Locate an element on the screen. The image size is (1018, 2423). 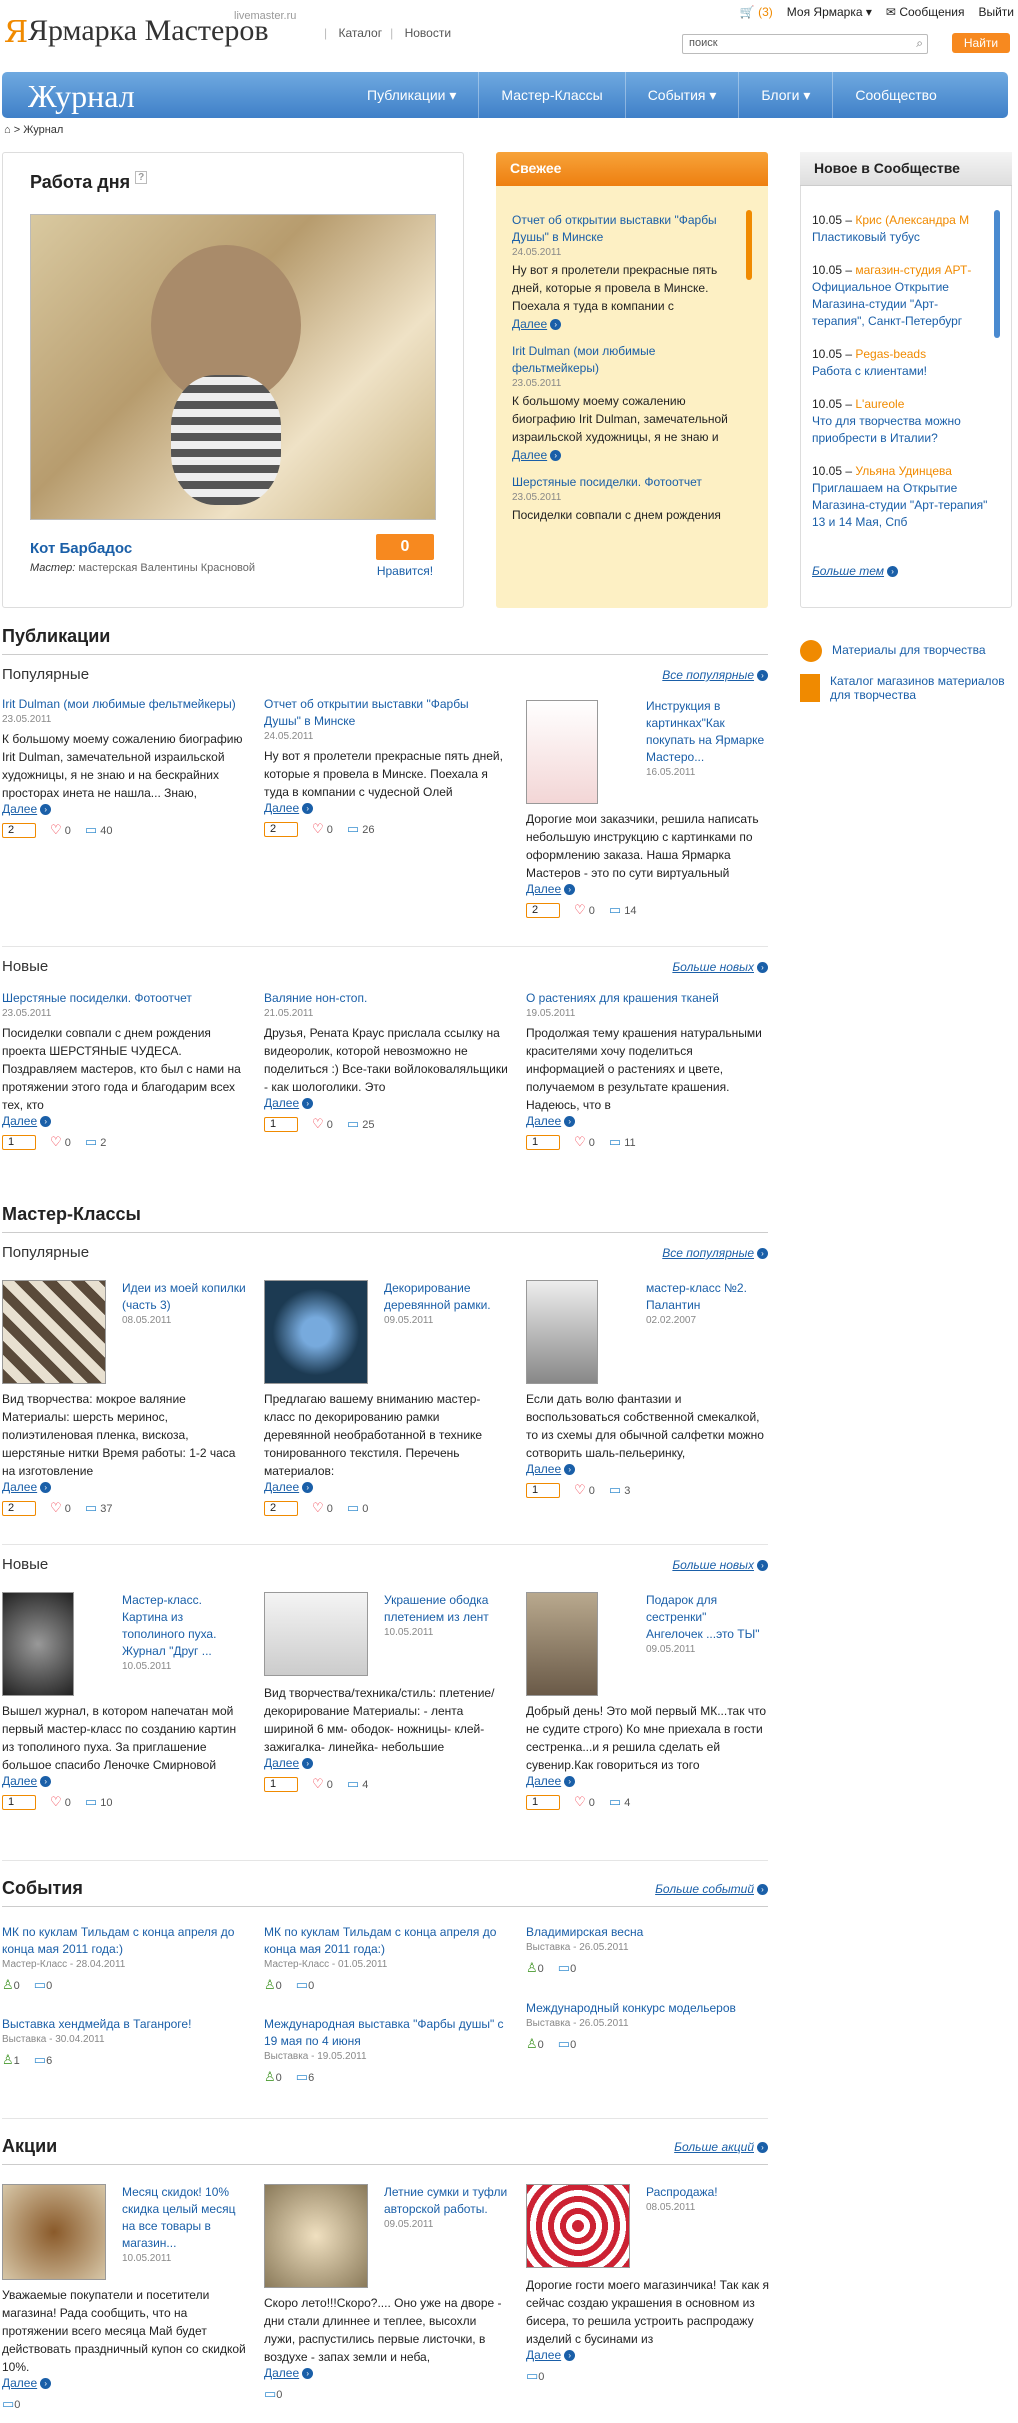
more-events-link: Больше событий › is located at coordinates (711, 1889).